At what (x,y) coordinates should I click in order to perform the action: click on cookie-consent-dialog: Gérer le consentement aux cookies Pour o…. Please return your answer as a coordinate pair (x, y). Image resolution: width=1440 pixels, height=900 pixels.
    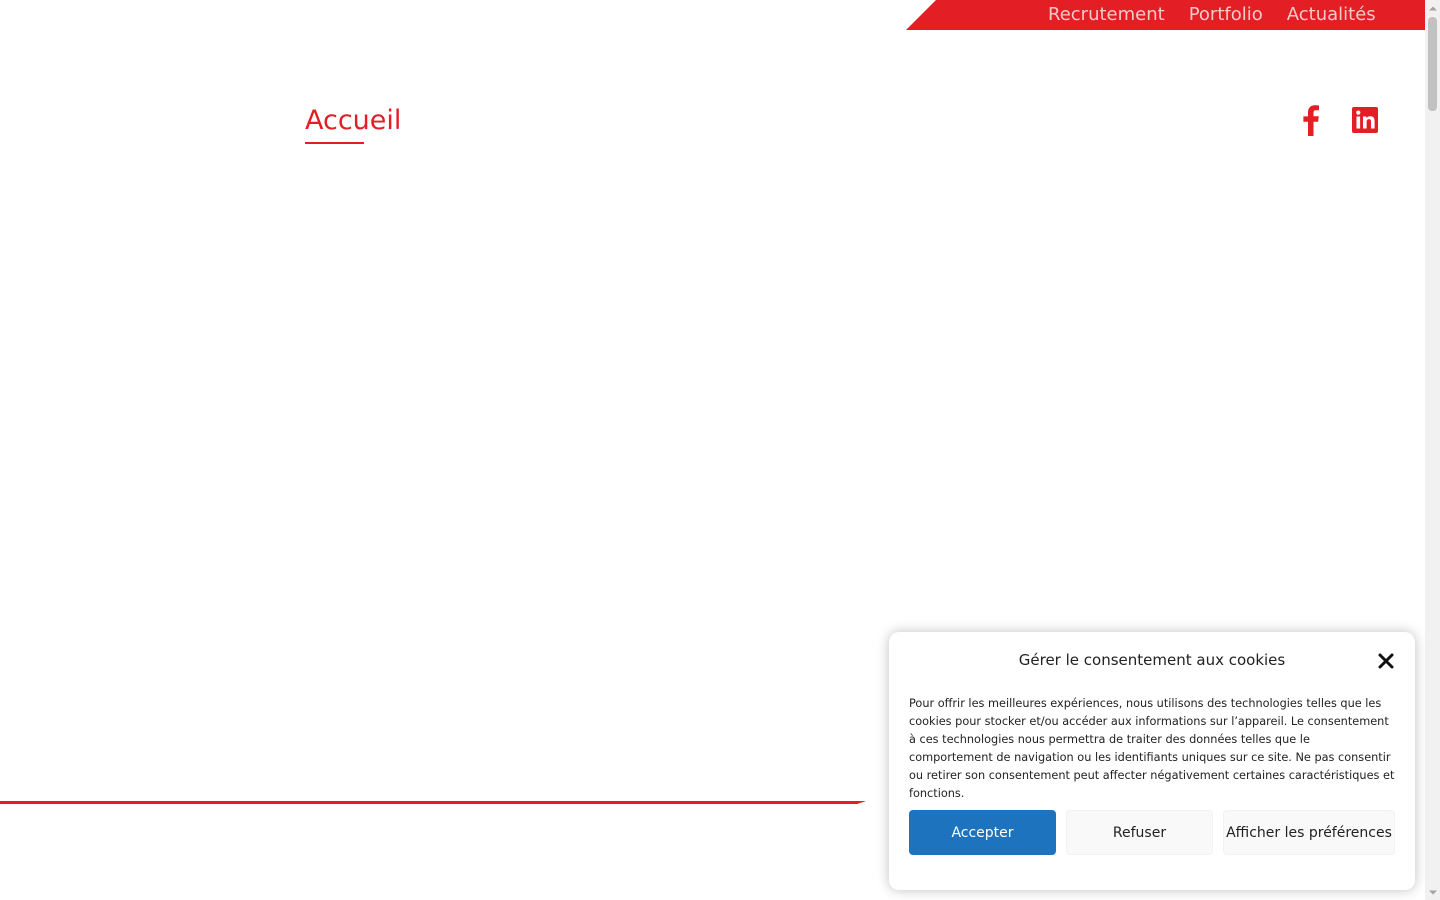
    Looking at the image, I should click on (1152, 761).